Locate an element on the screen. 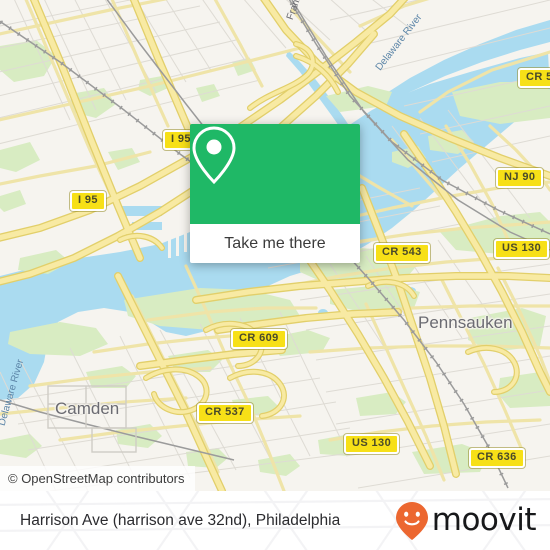  road-shield-us130-south: US 130 is located at coordinates (372, 444).